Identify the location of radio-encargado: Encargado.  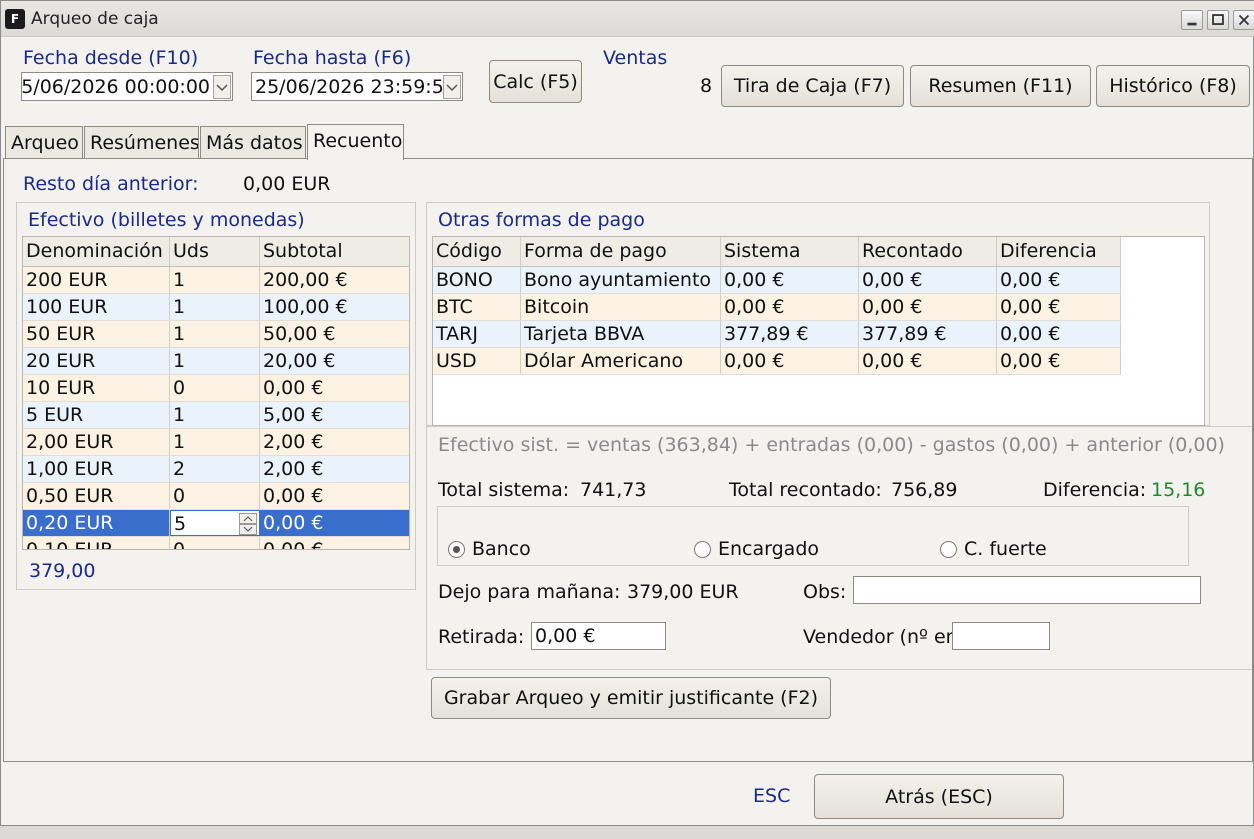
(794, 549).